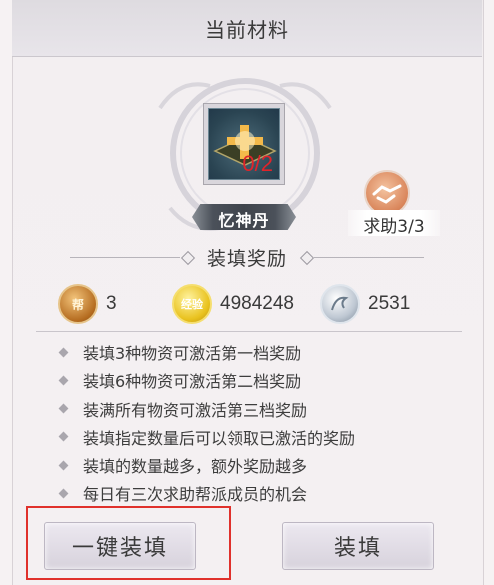 Image resolution: width=494 pixels, height=585 pixels. What do you see at coordinates (259, 493) in the screenshot?
I see `rule-item: 每日有三次求助帮派成员的机会` at bounding box center [259, 493].